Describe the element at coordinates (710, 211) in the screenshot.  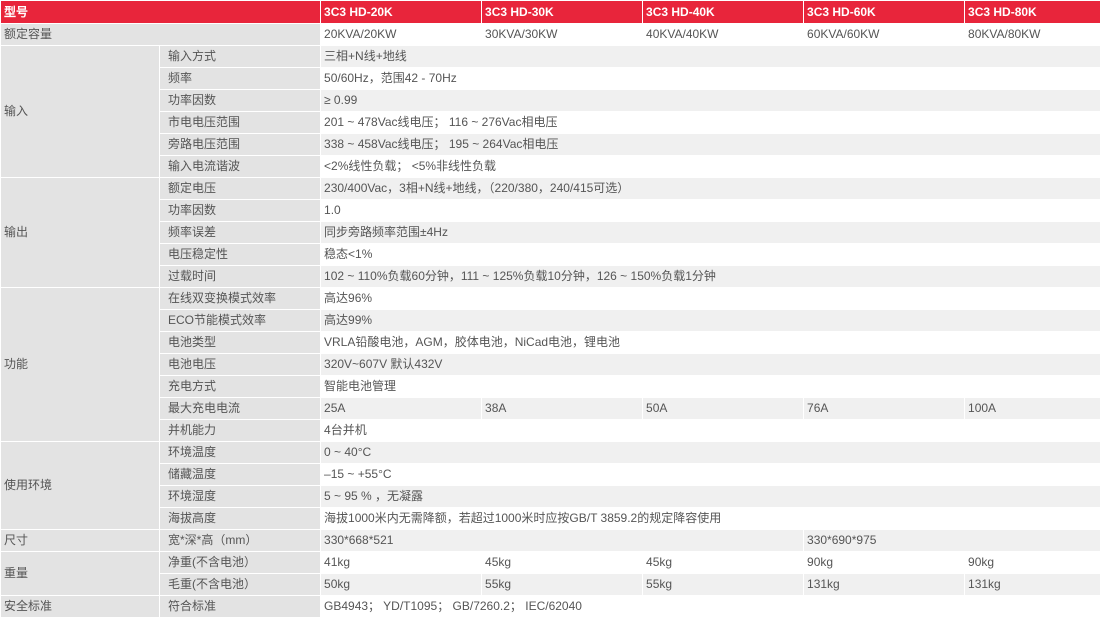
I see `output-power-factor-value: 1.0` at that location.